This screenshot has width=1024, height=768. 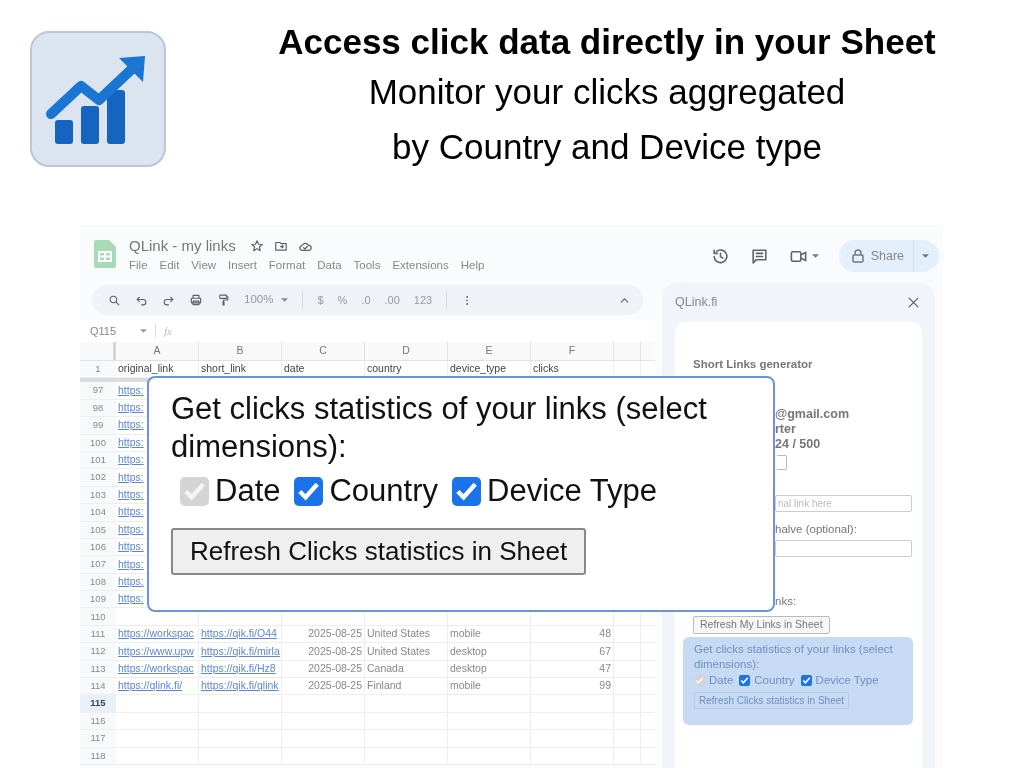 I want to click on date-cell: 2025-08-25, so click(x=335, y=634).